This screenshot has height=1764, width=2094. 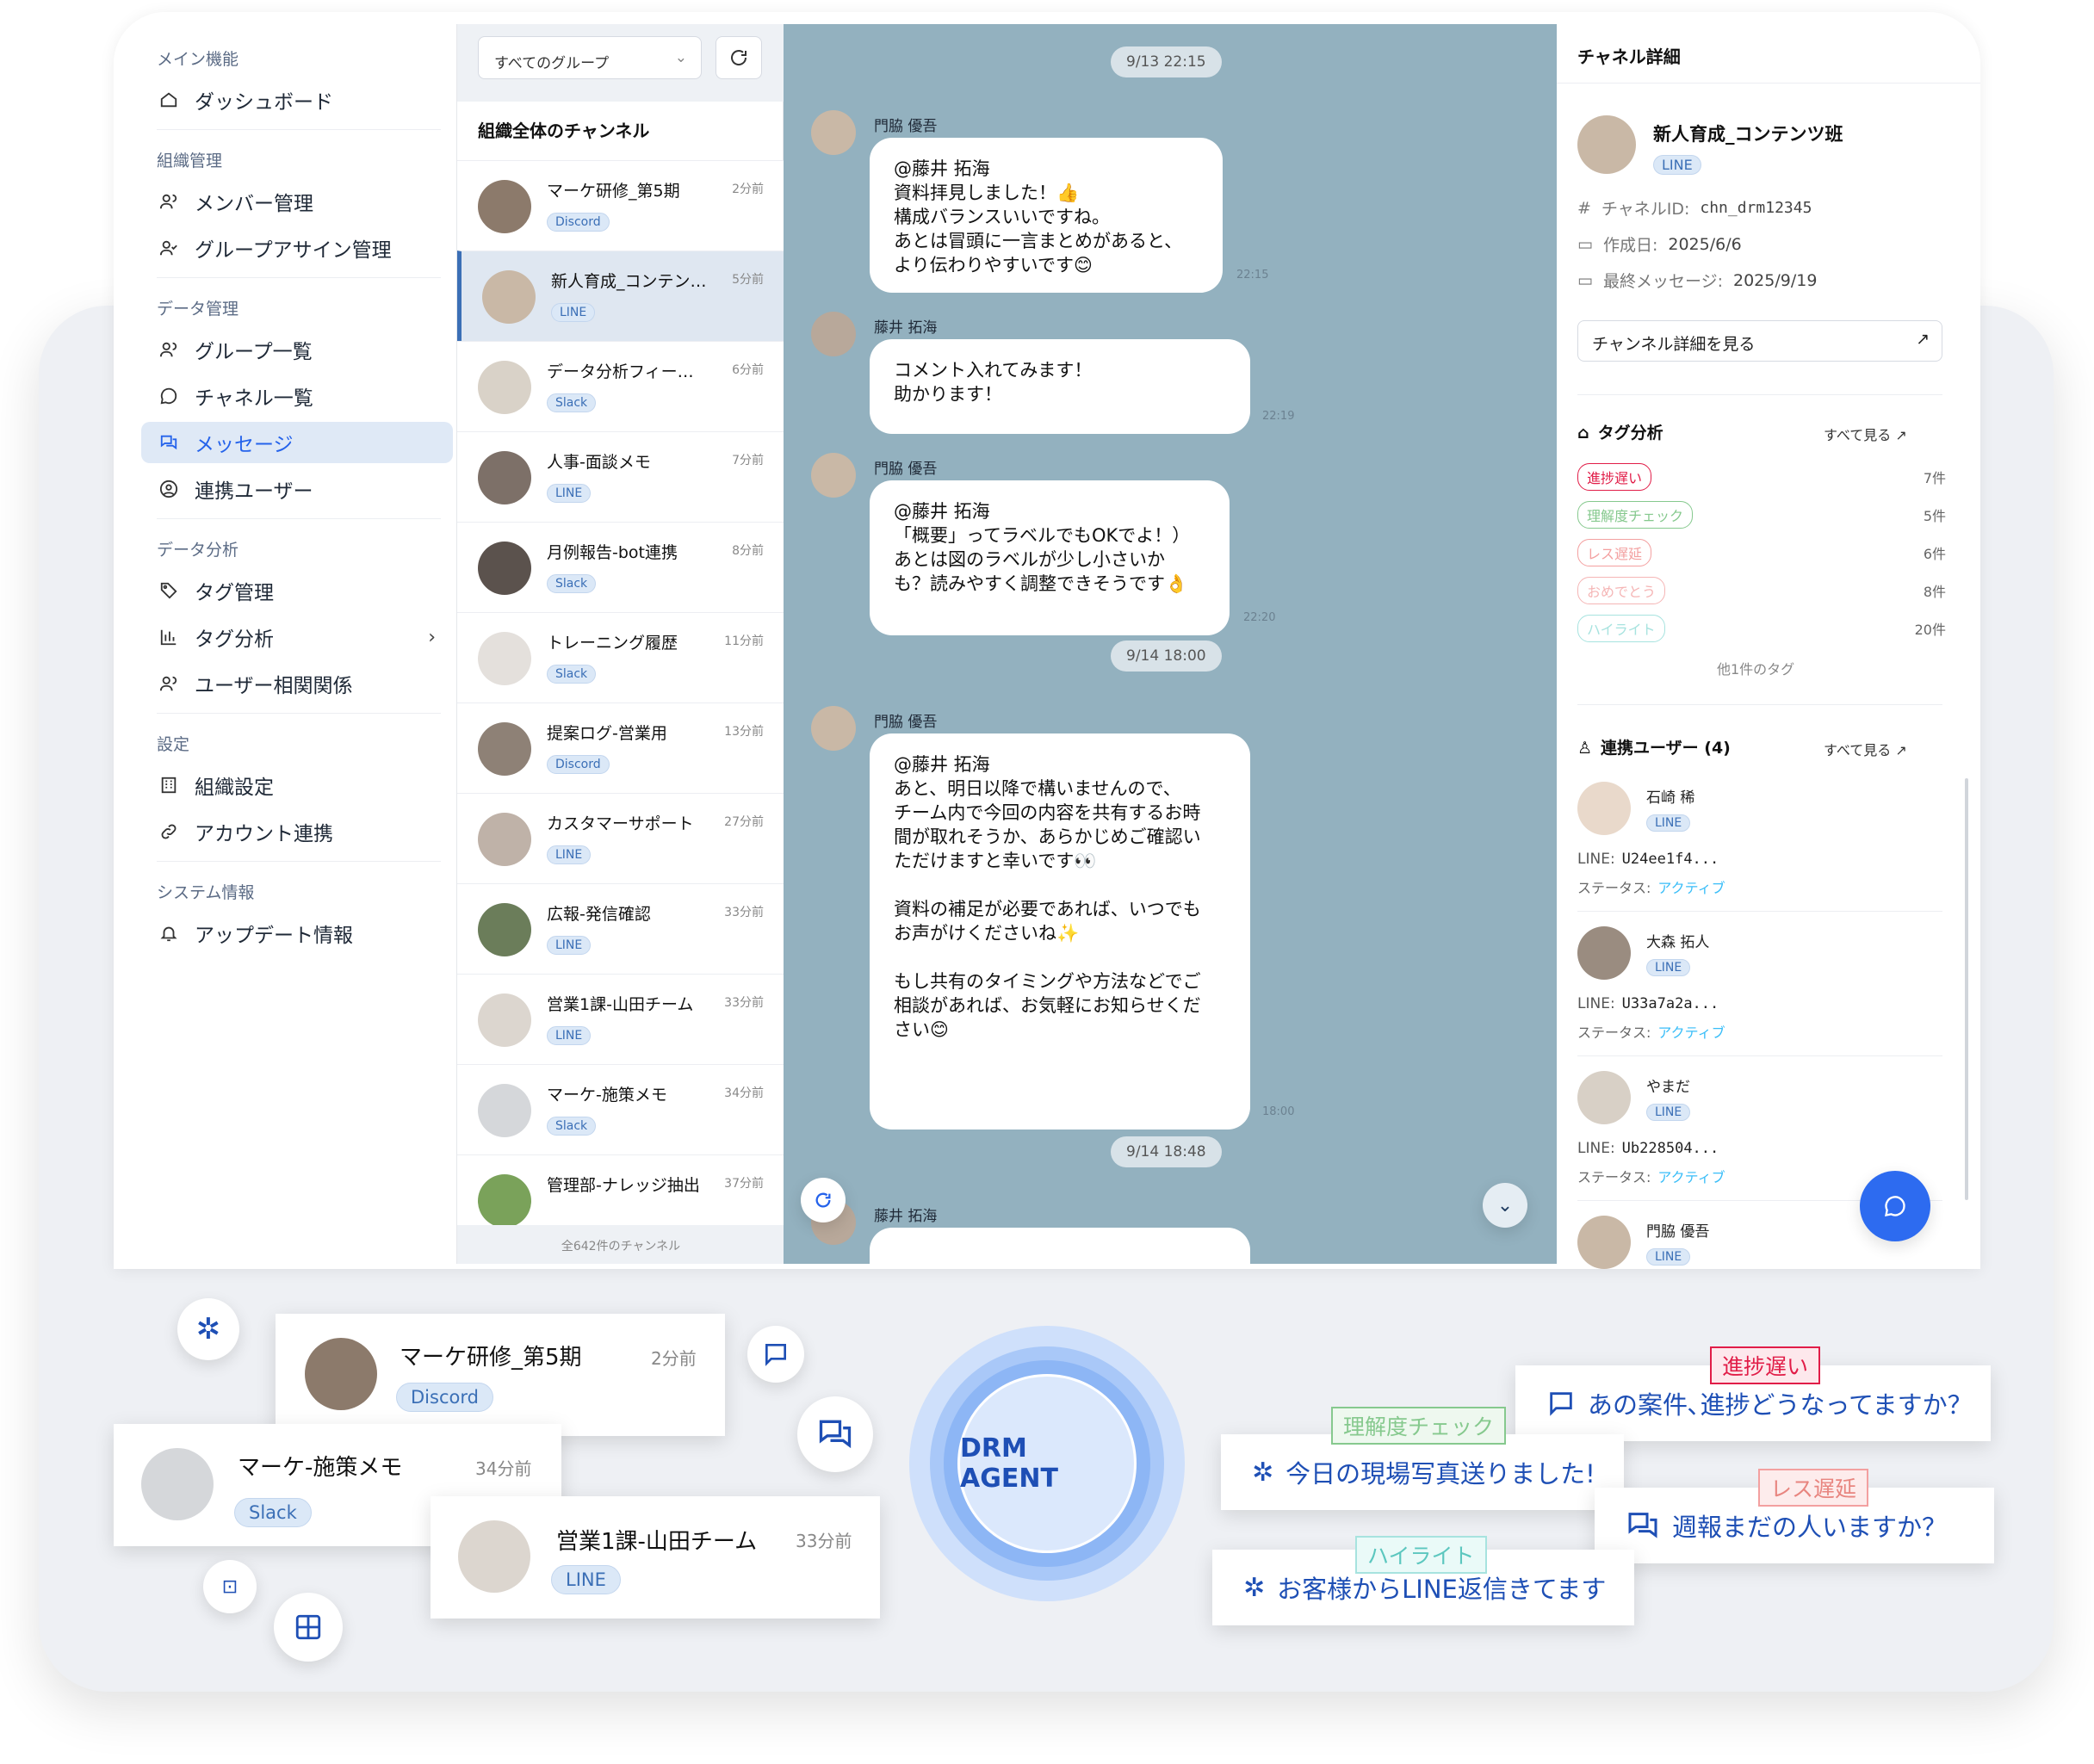 What do you see at coordinates (1814, 1488) in the screenshot?
I see `tag-label: レス遅延` at bounding box center [1814, 1488].